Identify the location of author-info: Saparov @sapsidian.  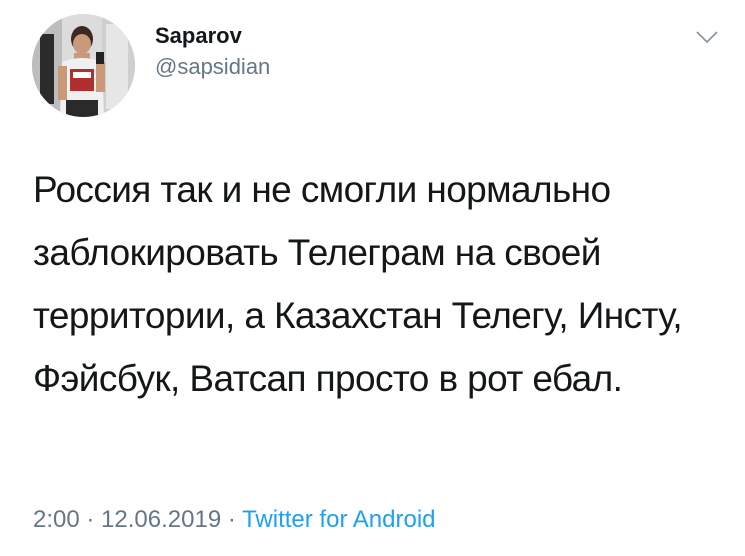
(212, 52).